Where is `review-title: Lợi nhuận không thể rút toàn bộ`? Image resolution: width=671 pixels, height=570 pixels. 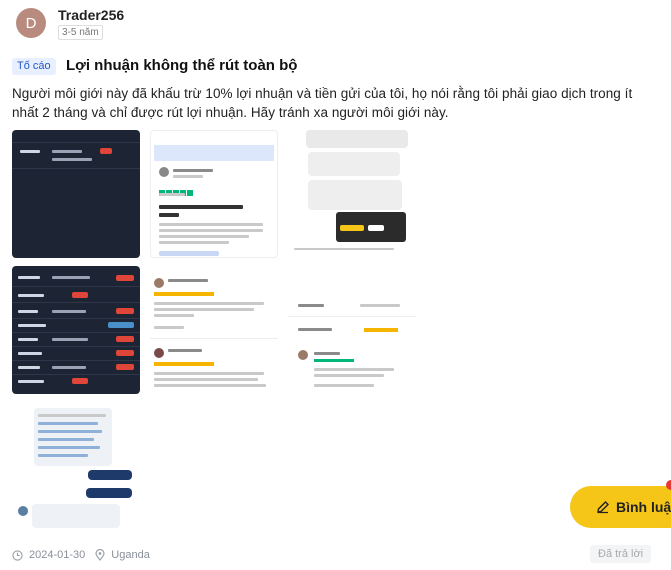 review-title: Lợi nhuận không thể rút toàn bộ is located at coordinates (182, 65).